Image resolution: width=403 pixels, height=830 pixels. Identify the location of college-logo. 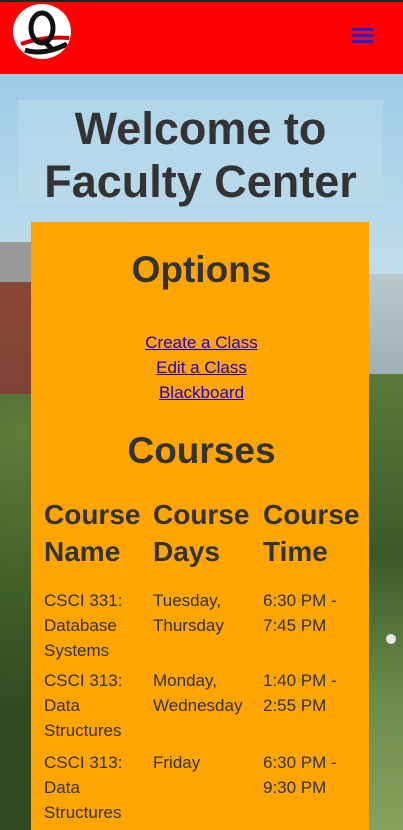
(42, 31).